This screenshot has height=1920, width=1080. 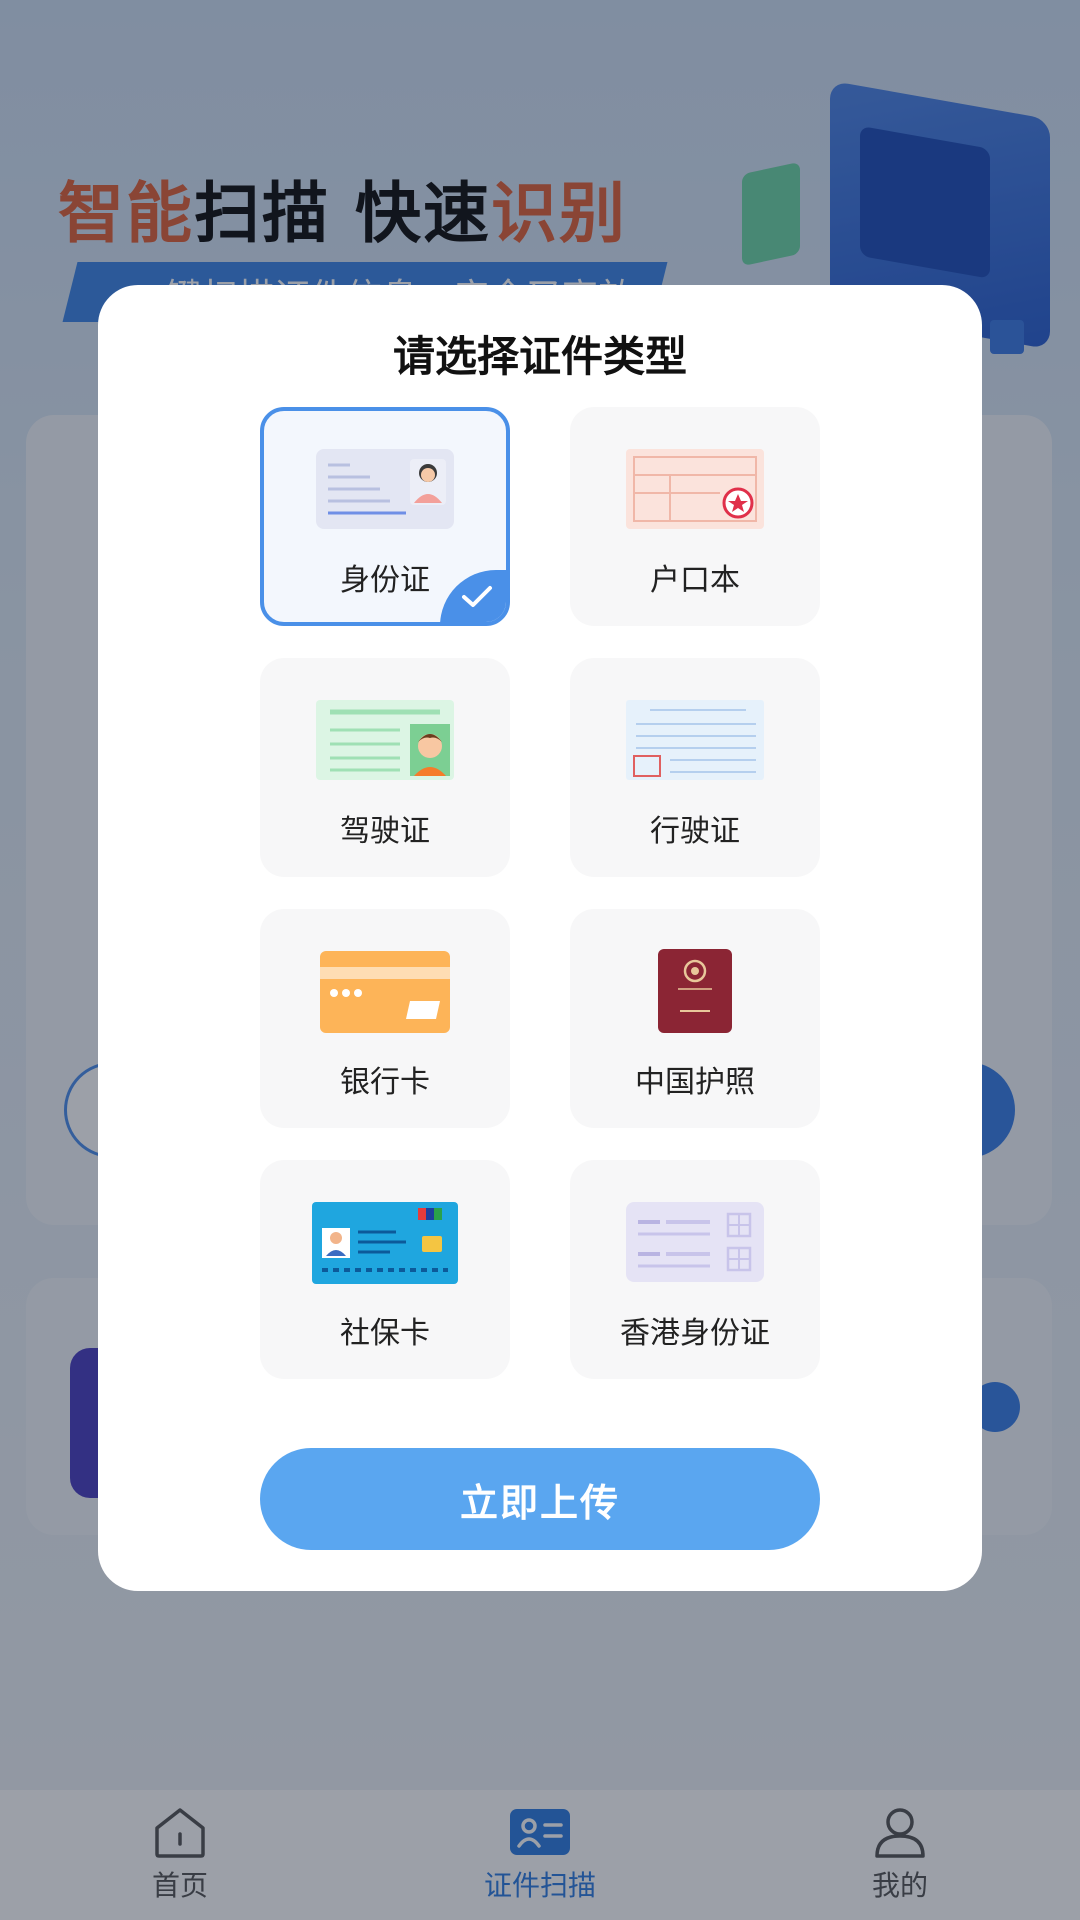 I want to click on option-household-register: 户口本, so click(x=695, y=516).